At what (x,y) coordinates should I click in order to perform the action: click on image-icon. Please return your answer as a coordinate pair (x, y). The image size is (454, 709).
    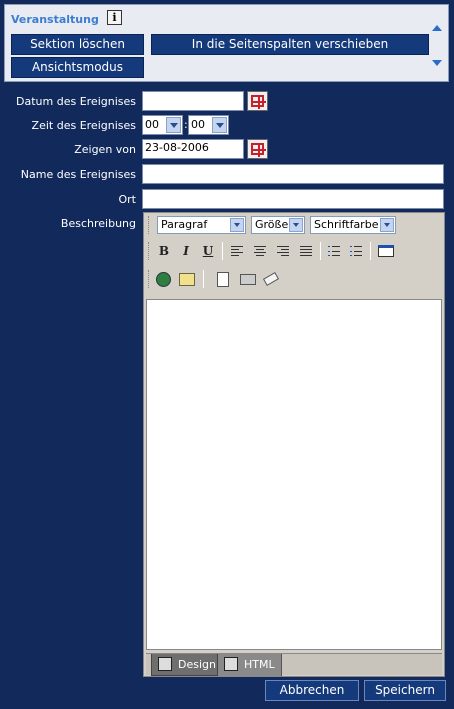
    Looking at the image, I should click on (187, 279).